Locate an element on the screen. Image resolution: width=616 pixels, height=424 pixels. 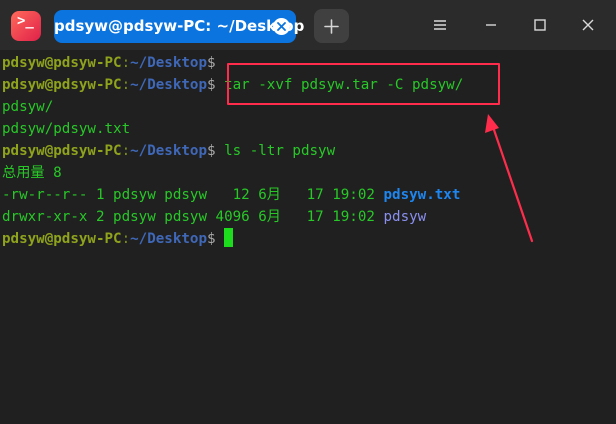
annotation-arrow is located at coordinates (509, 178).